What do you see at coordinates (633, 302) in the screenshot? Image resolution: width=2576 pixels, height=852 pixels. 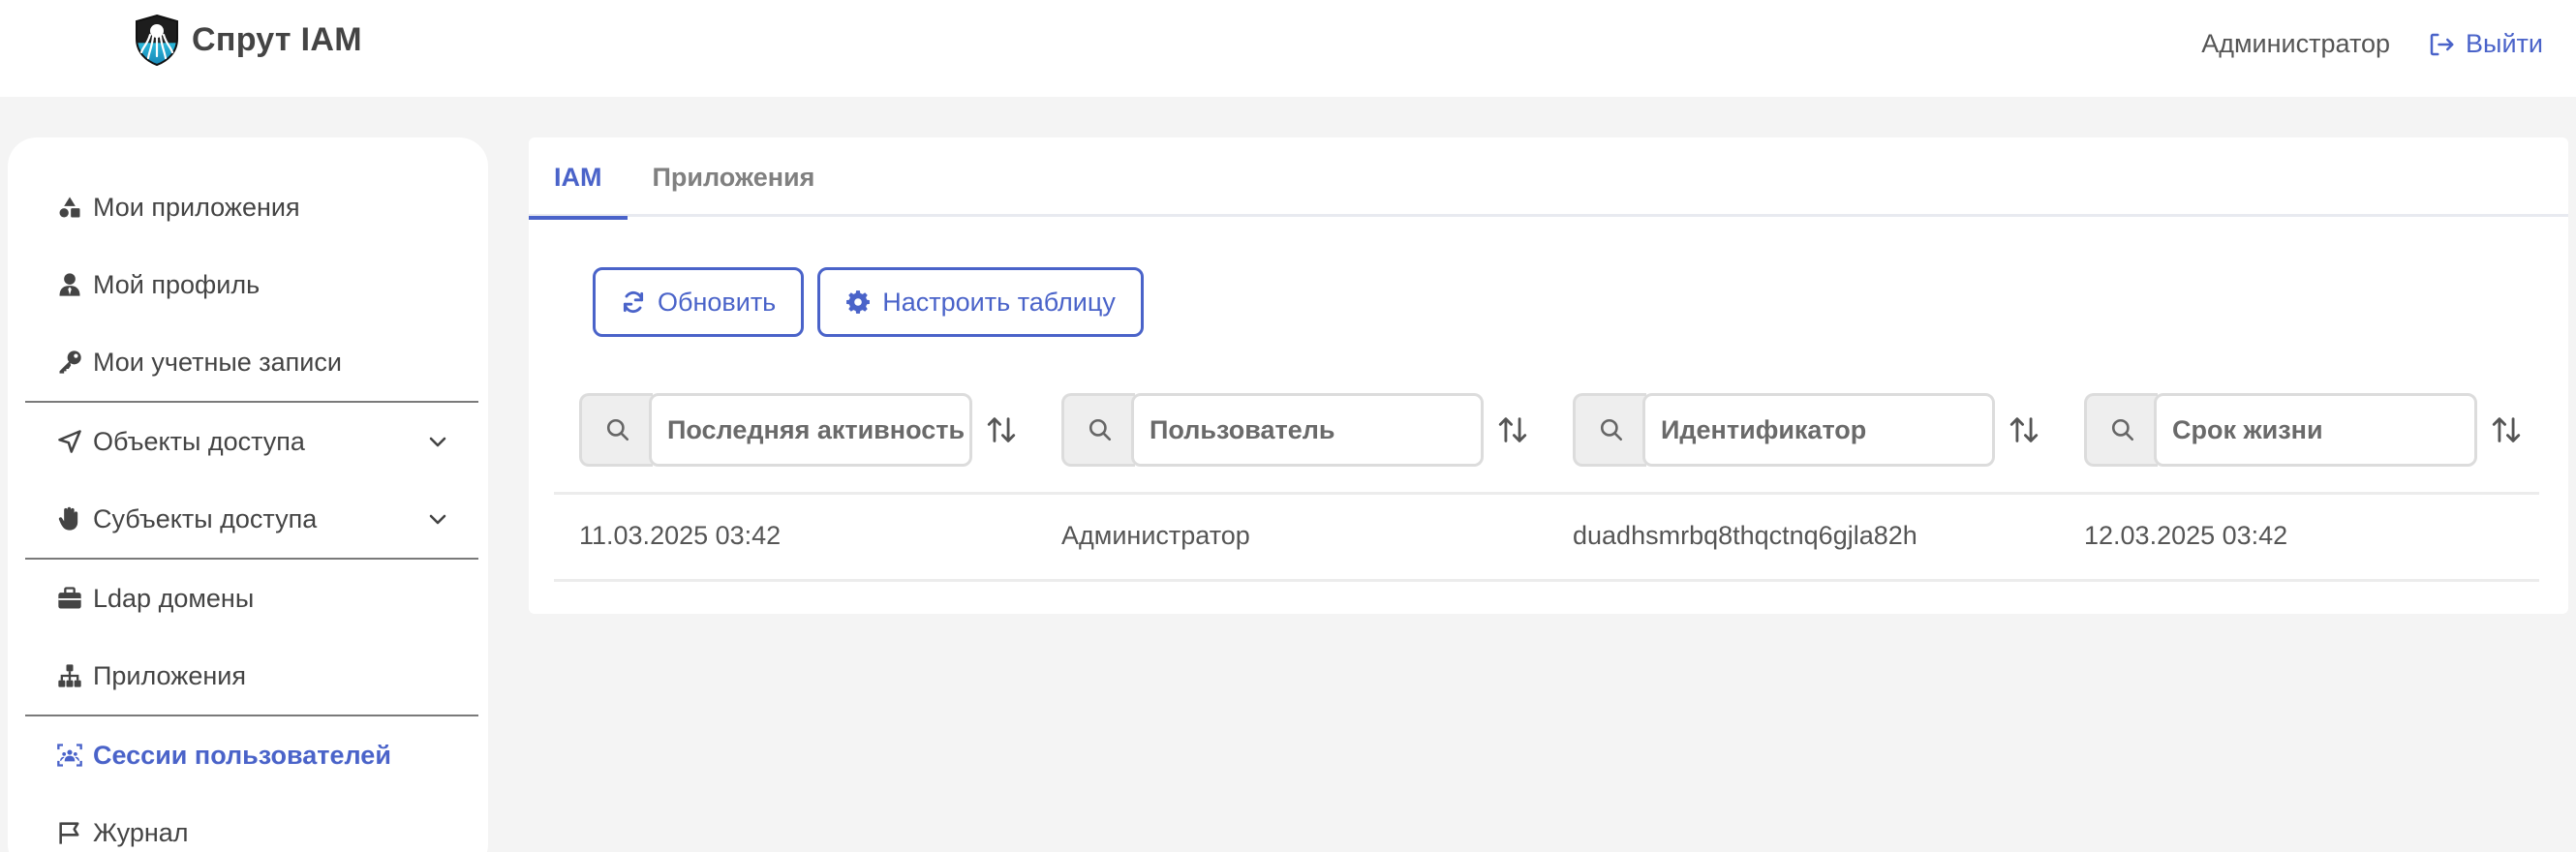 I see `sync-icon` at bounding box center [633, 302].